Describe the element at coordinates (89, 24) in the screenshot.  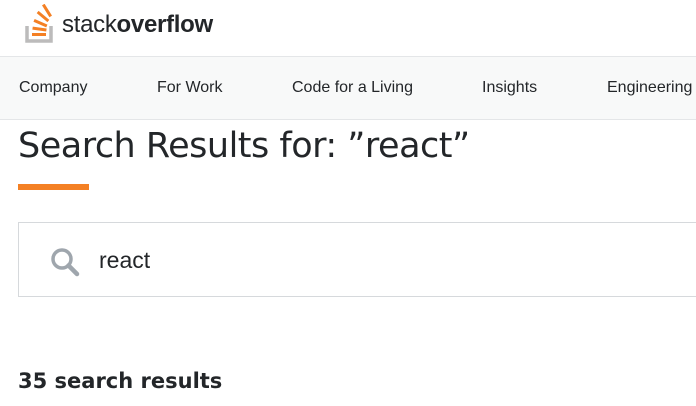
I see `logo-text-stack: stack` at that location.